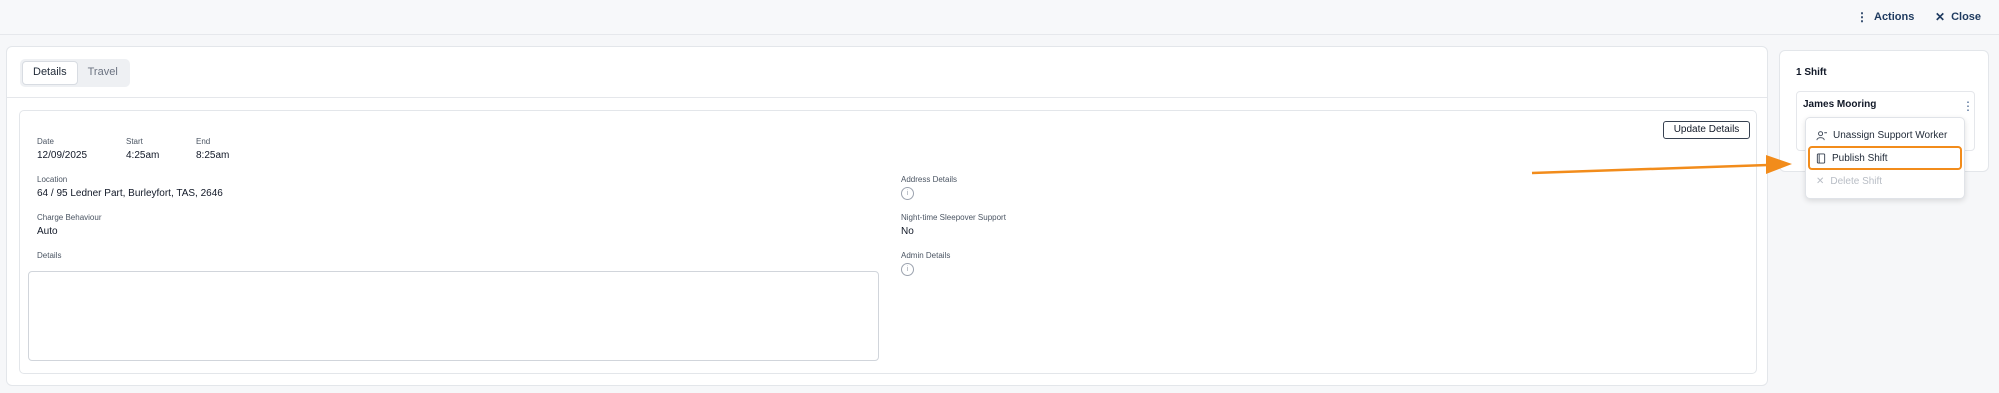 The height and width of the screenshot is (393, 1999). I want to click on unassign-support-worker-item: Unassign Support Worker, so click(1885, 135).